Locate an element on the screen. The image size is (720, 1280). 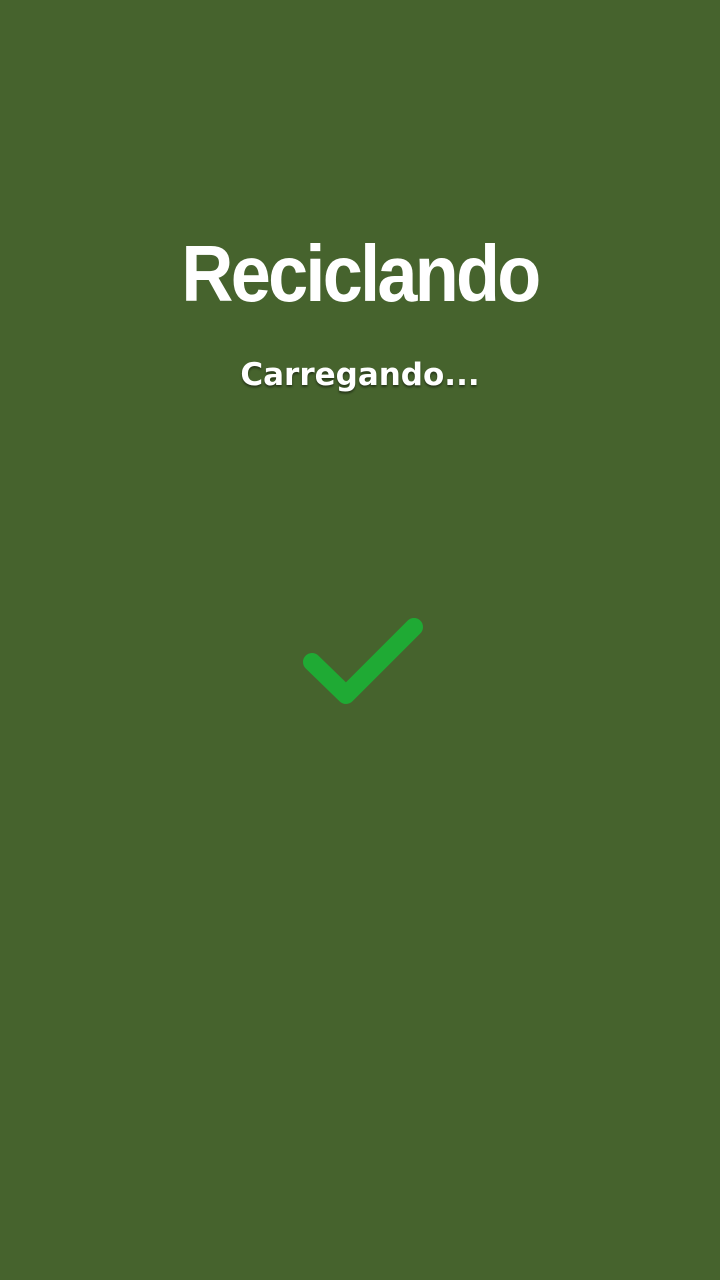
check-icon is located at coordinates (365, 662).